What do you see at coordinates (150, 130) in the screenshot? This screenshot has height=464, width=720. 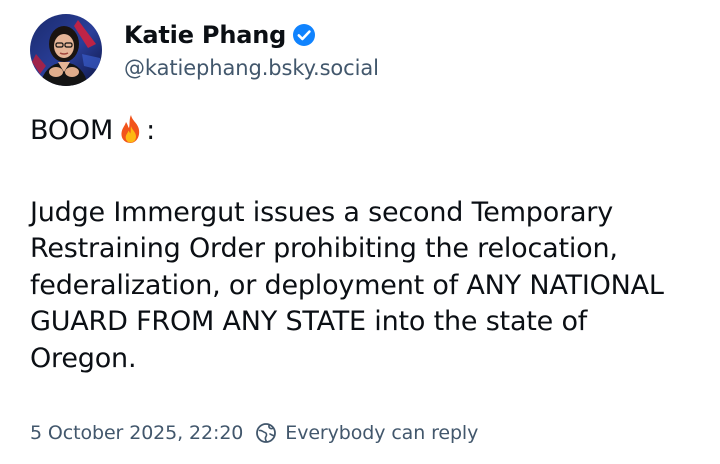 I see `post-opening-suffix: :` at bounding box center [150, 130].